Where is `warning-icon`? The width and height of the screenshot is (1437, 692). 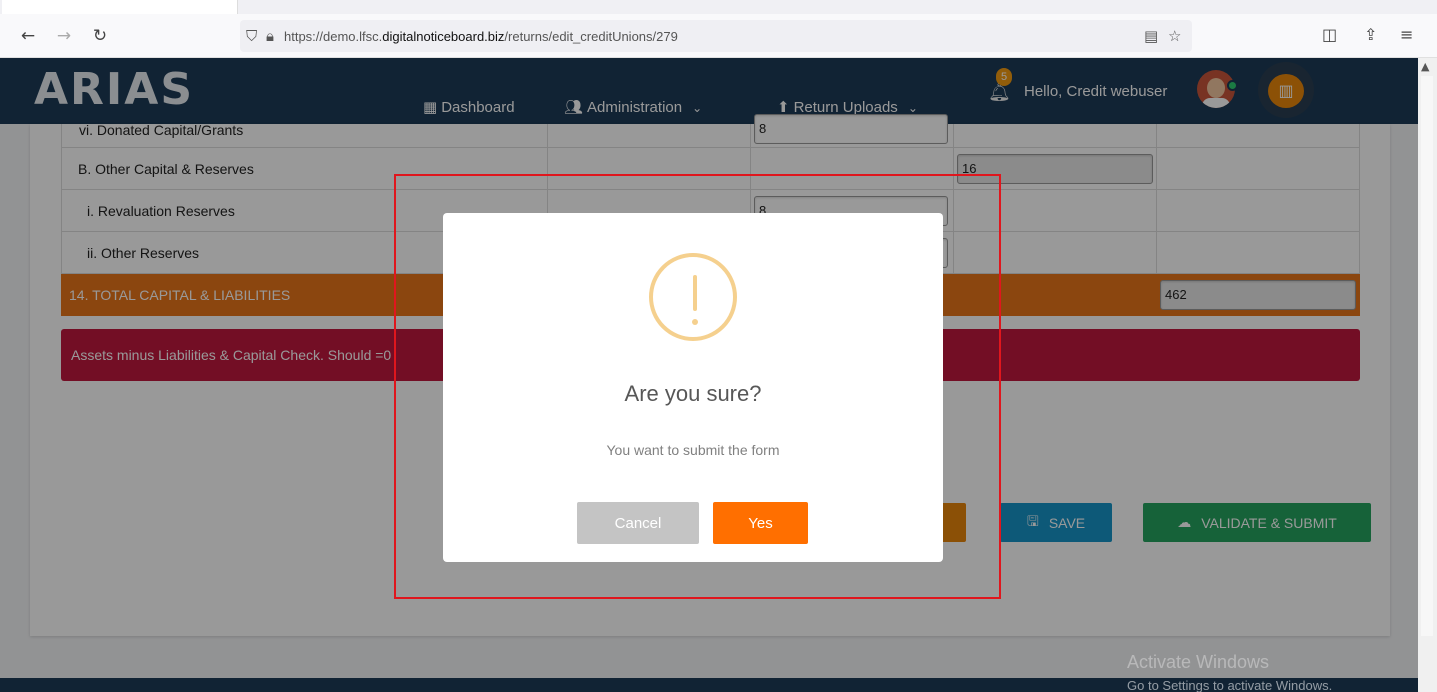 warning-icon is located at coordinates (693, 297).